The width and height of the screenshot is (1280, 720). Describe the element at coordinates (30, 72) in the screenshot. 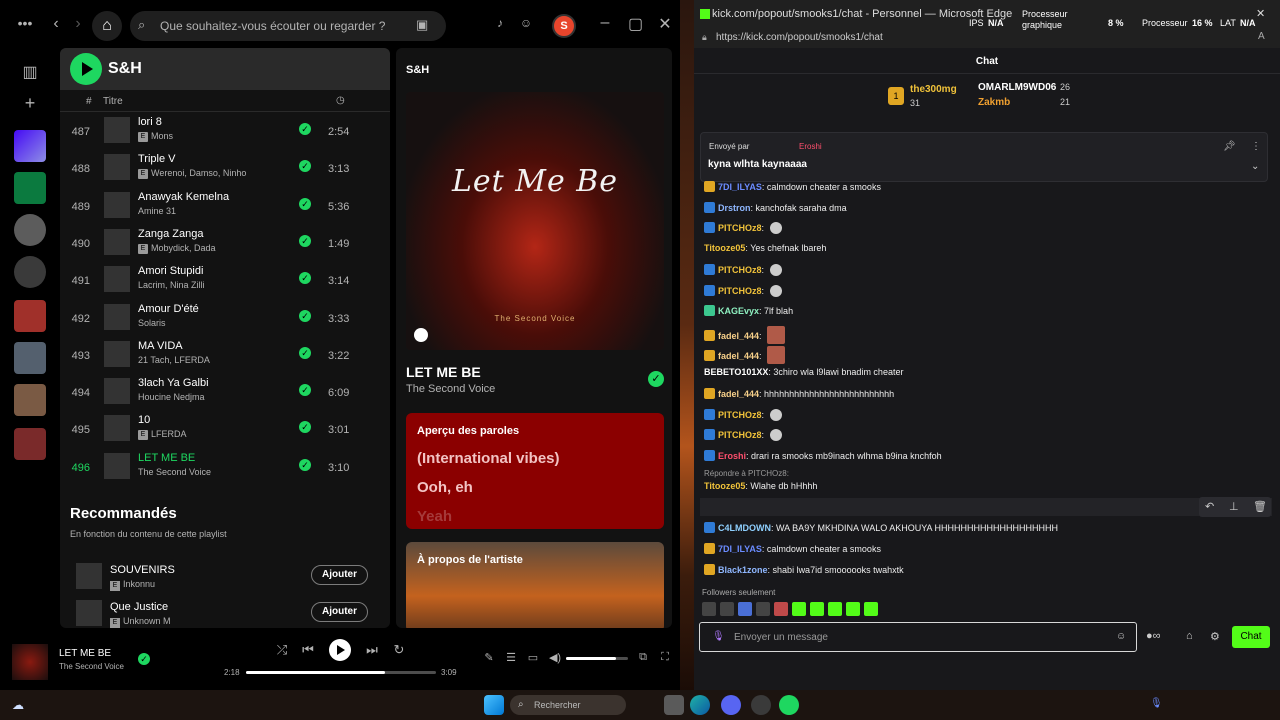

I see `library-icon: ▥` at that location.